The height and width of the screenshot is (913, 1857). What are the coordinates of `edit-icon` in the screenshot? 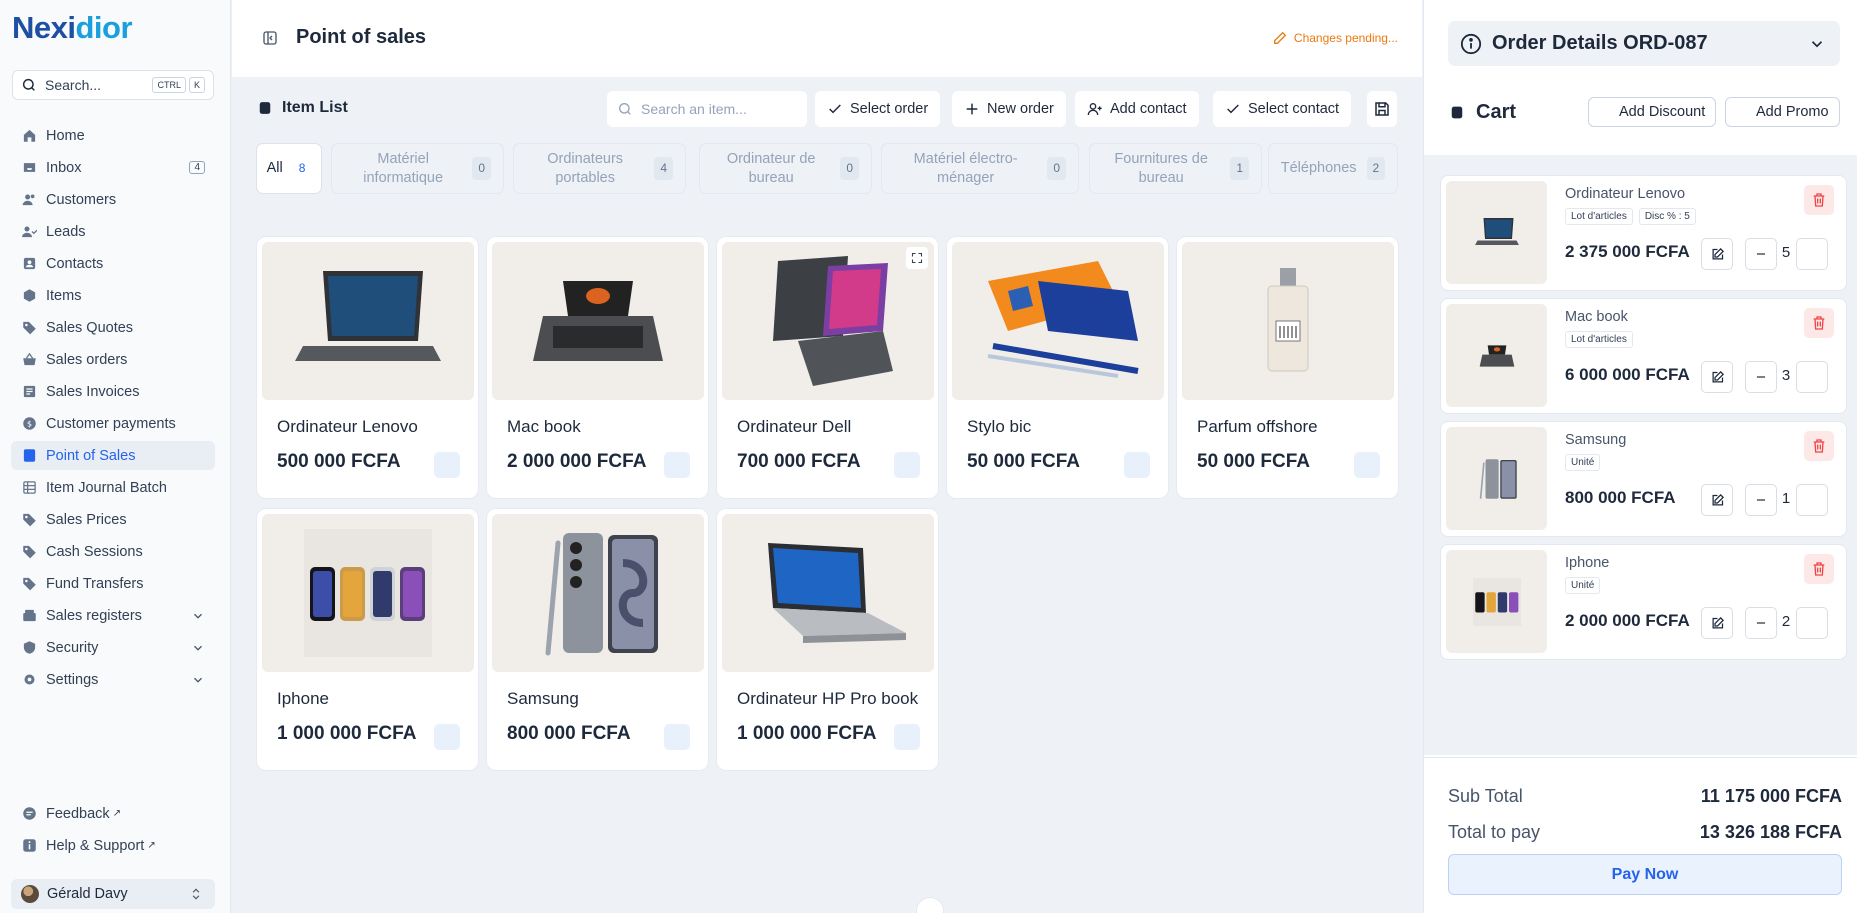 It's located at (1718, 253).